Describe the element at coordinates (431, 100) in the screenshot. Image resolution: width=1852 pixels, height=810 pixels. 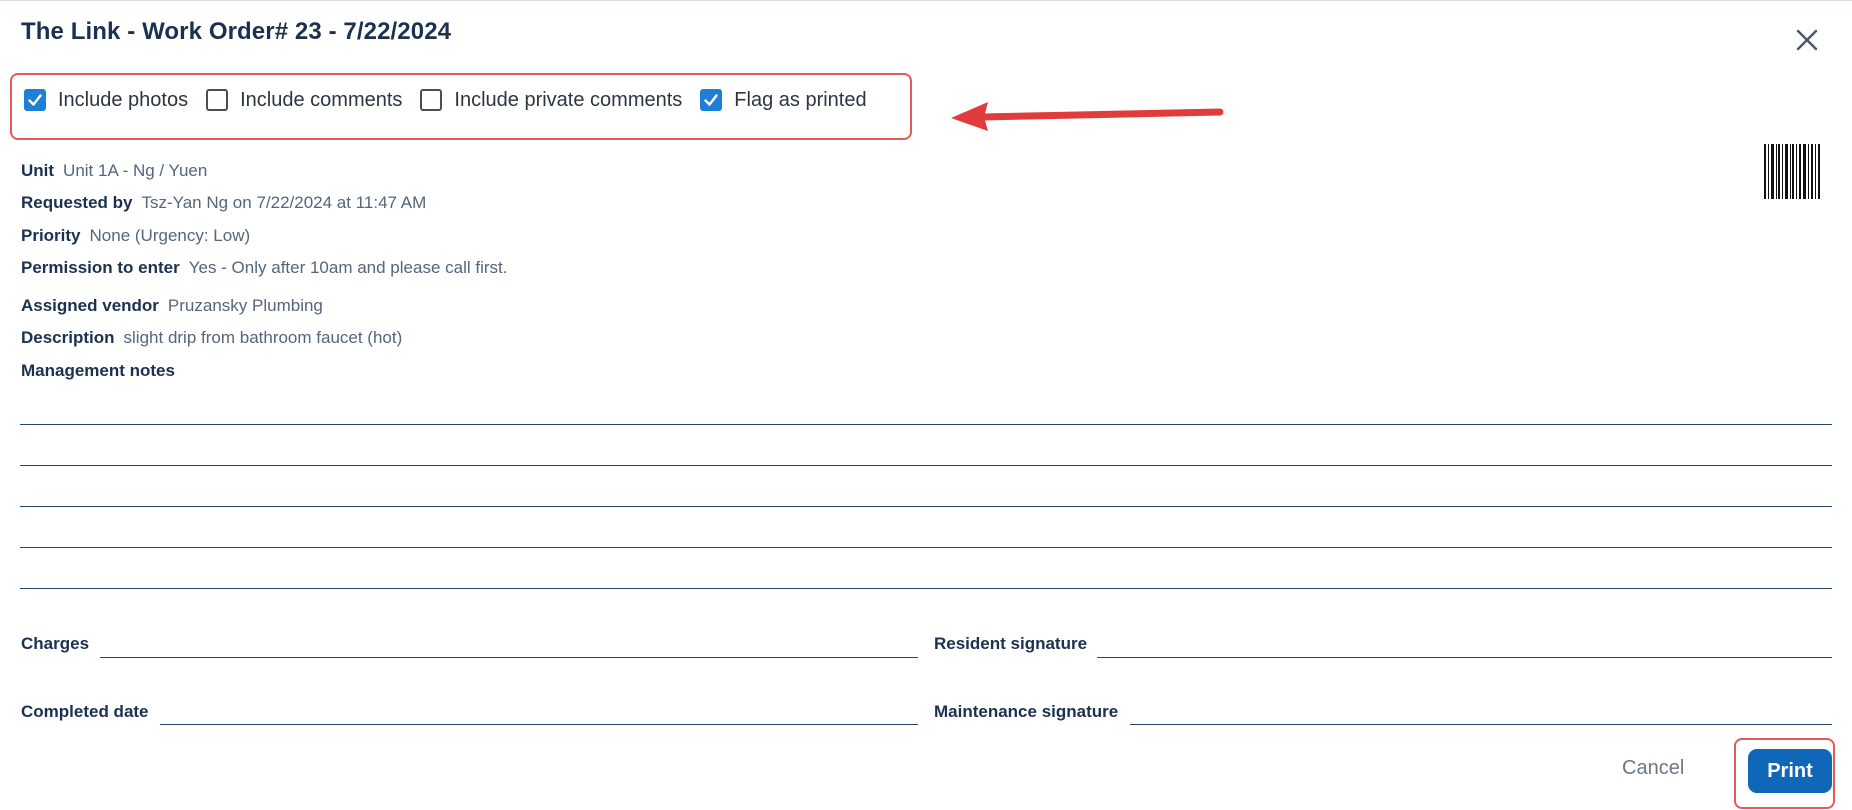
I see `include-private-comments-checkbox` at that location.